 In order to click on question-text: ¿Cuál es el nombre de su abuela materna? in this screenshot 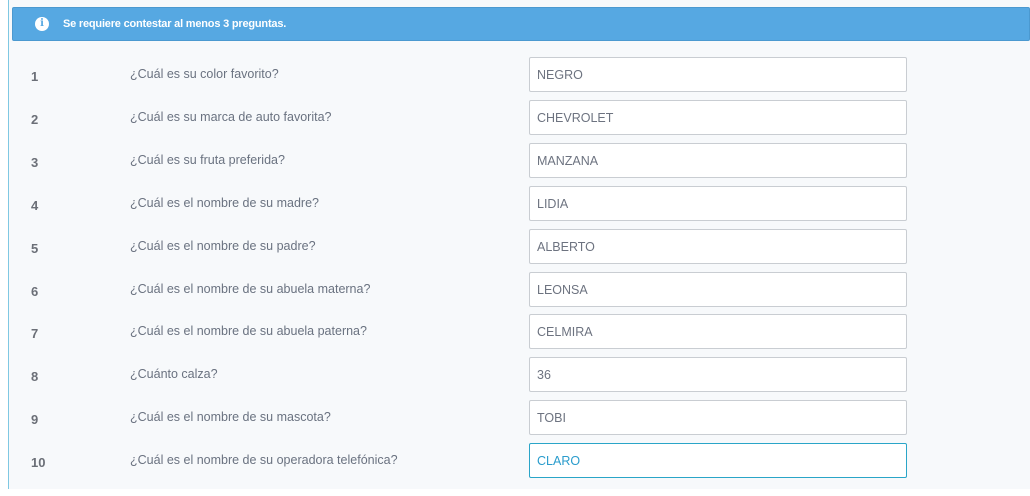, I will do `click(250, 289)`.